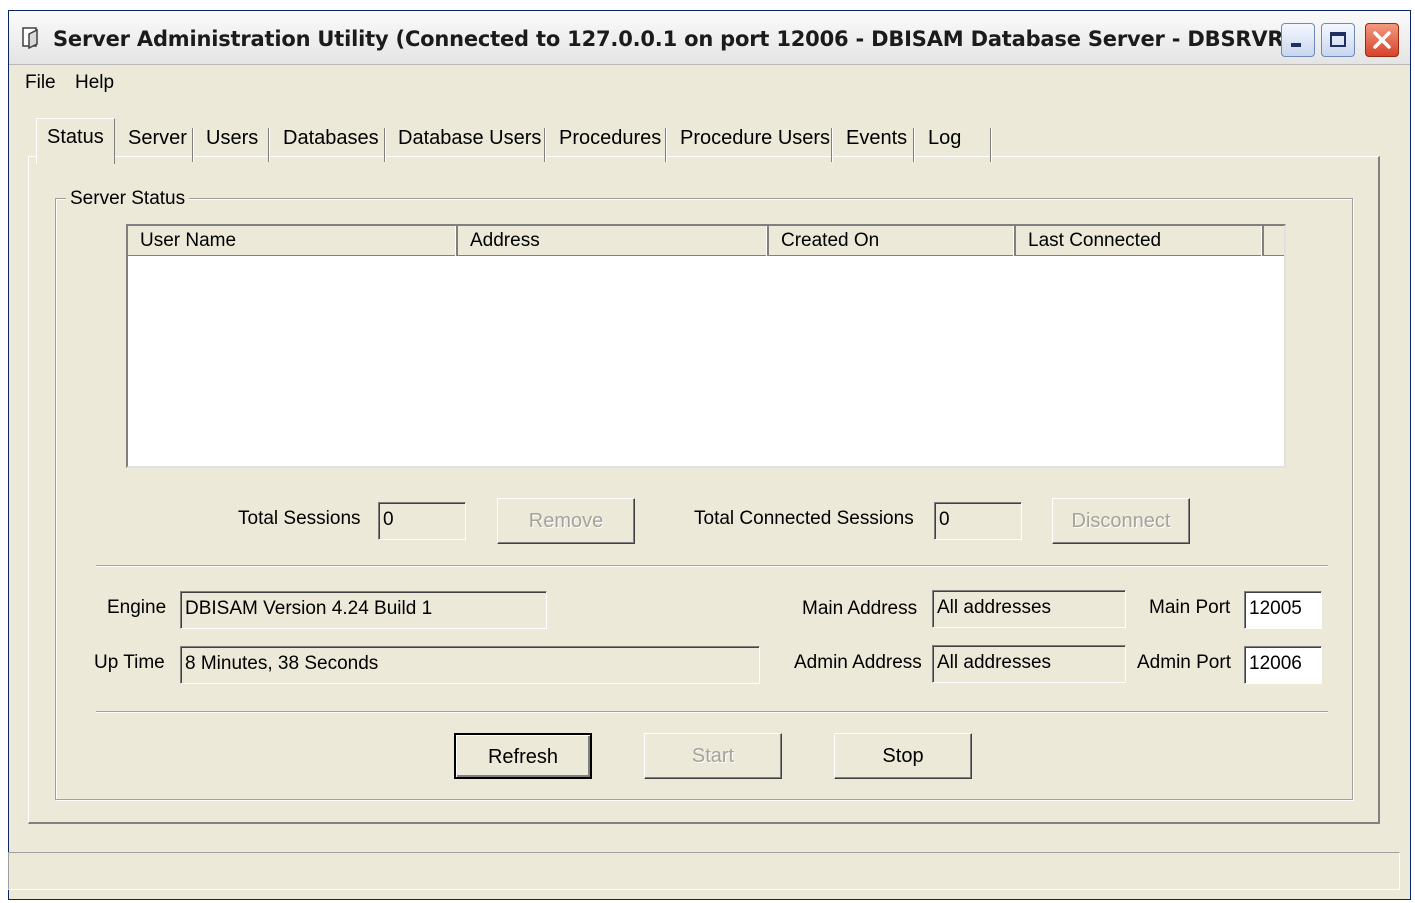 Image resolution: width=1415 pixels, height=903 pixels. Describe the element at coordinates (1029, 664) in the screenshot. I see `admin-address-field: All addresses` at that location.